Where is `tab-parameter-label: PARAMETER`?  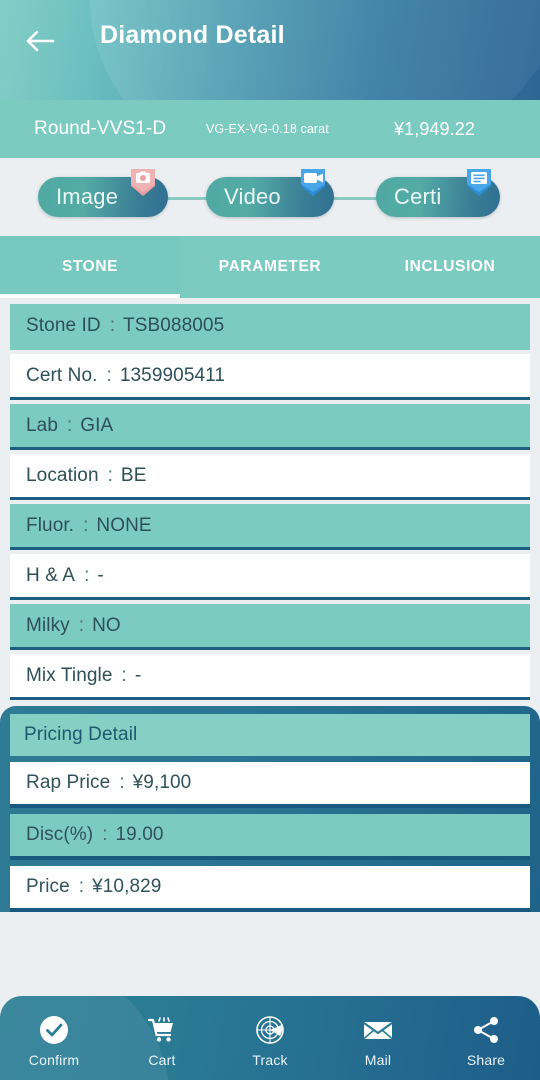 tab-parameter-label: PARAMETER is located at coordinates (270, 266).